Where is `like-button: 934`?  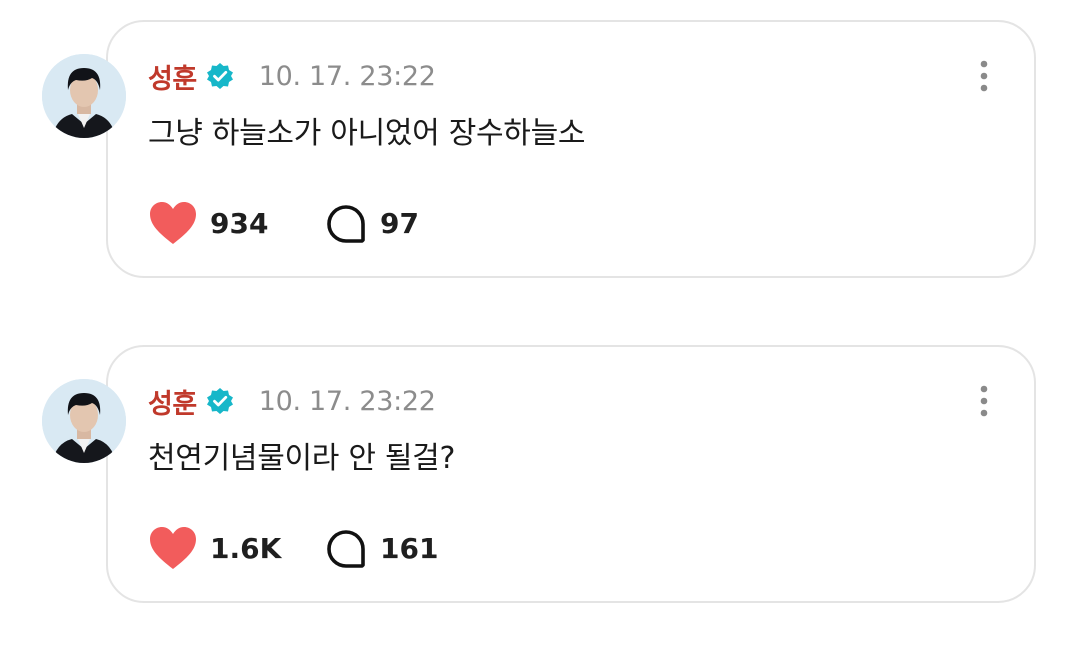
like-button: 934 is located at coordinates (236, 223).